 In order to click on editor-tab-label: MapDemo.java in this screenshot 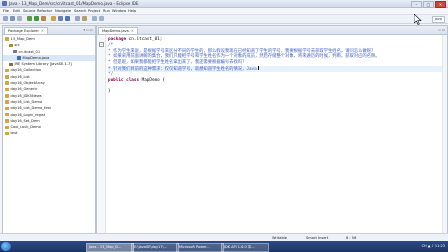, I will do `click(115, 31)`.